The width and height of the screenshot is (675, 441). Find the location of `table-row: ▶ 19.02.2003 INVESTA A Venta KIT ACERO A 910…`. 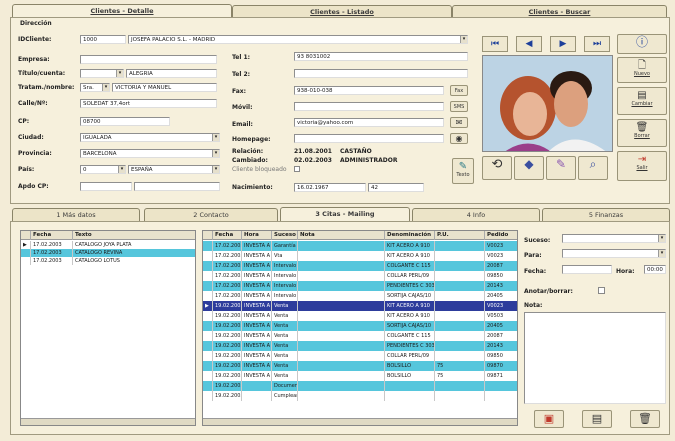

table-row: ▶ 19.02.2003 INVESTA A Venta KIT ACERO A 910… is located at coordinates (360, 306).